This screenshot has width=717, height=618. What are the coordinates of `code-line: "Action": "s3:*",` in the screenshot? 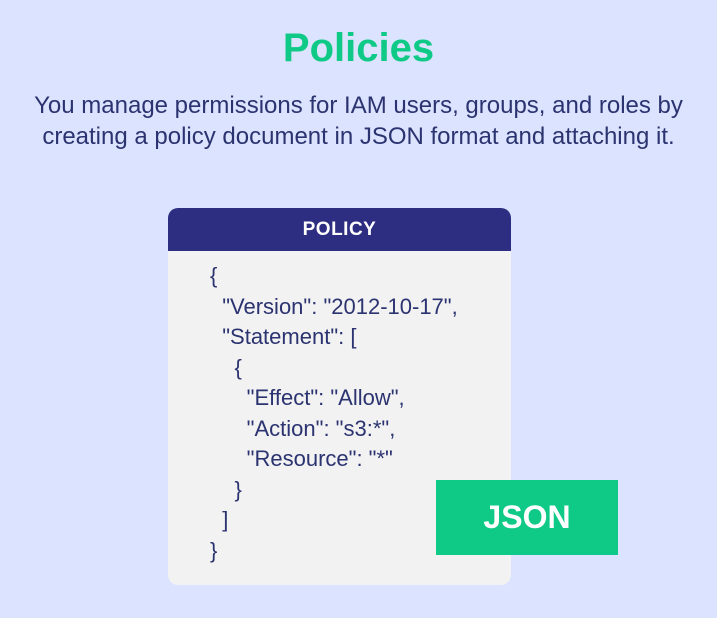 It's located at (303, 428).